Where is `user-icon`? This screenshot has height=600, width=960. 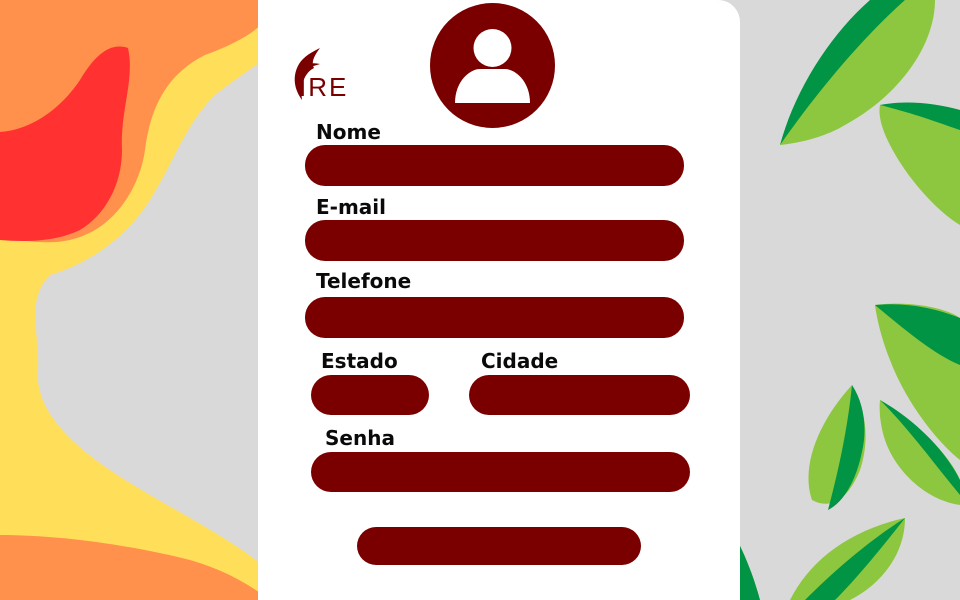
user-icon is located at coordinates (492, 66).